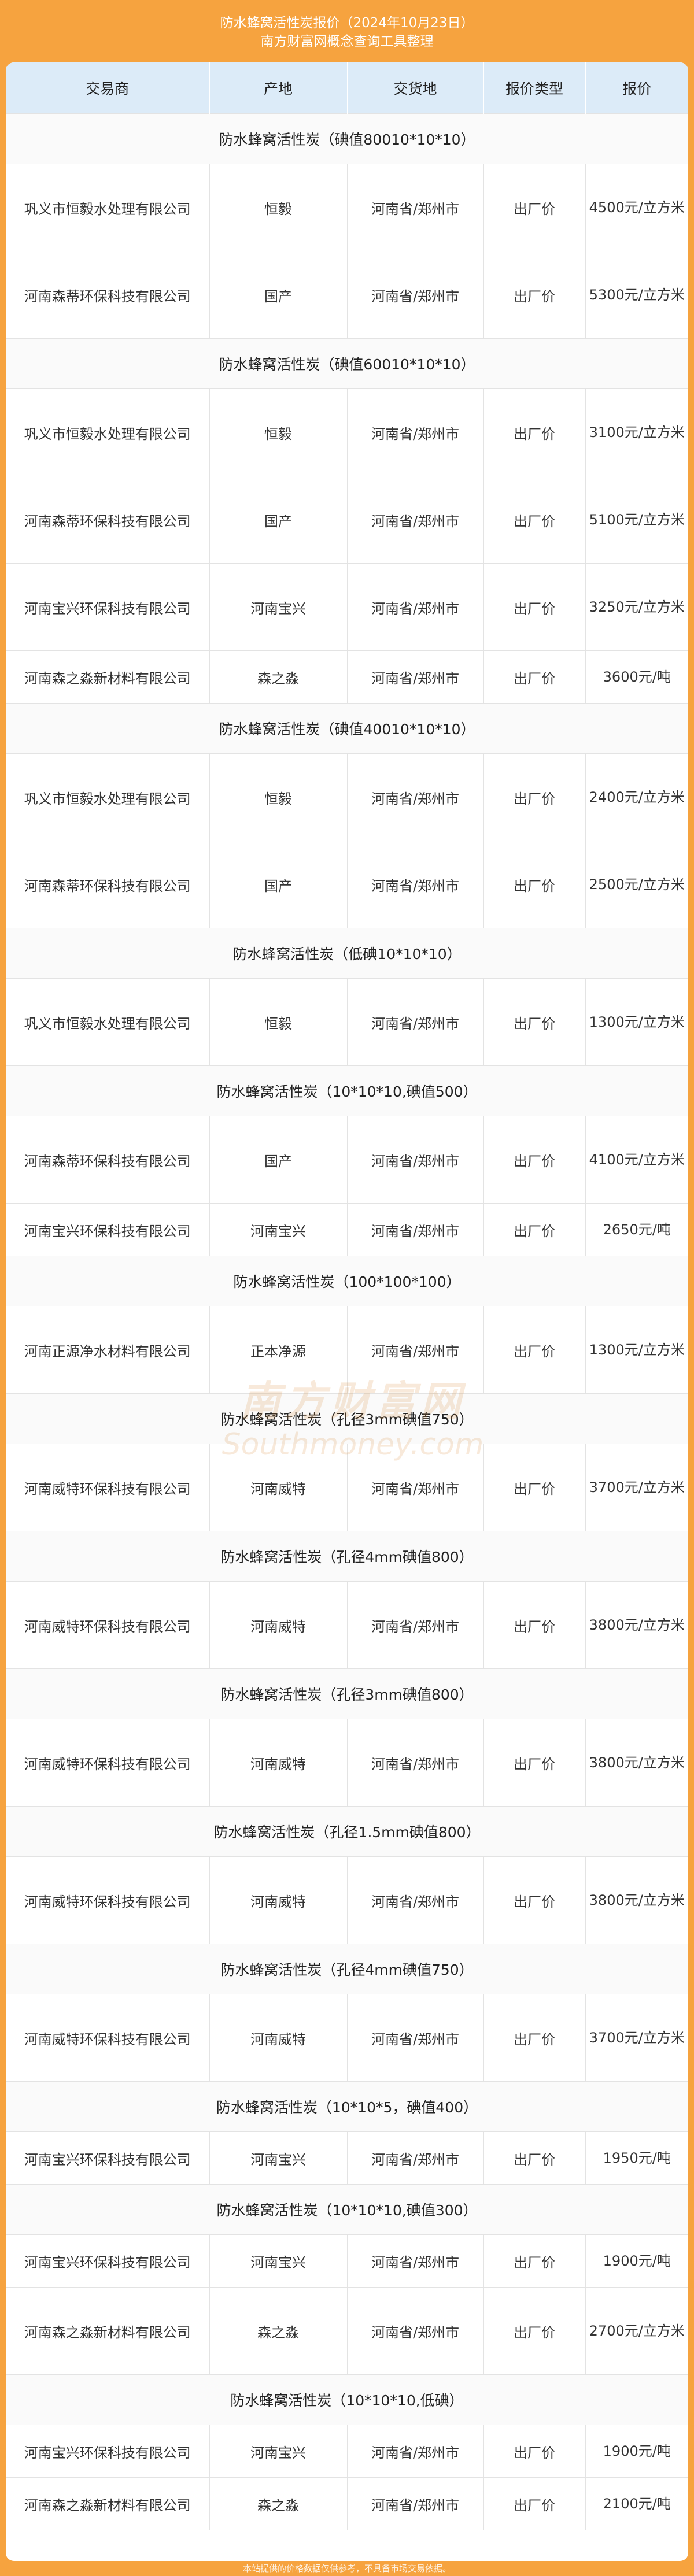  I want to click on category-title: 防水蜂窝活性炭（孔径1.5mm碘值800）, so click(347, 1832).